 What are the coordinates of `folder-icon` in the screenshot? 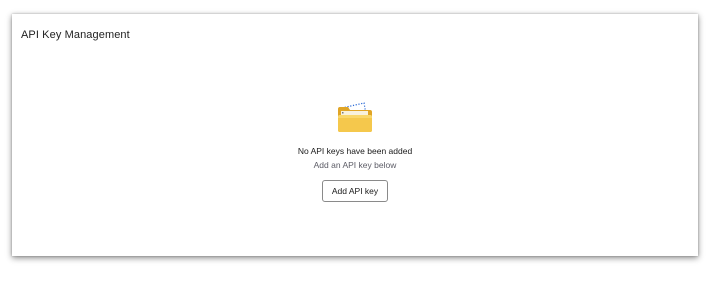 It's located at (355, 117).